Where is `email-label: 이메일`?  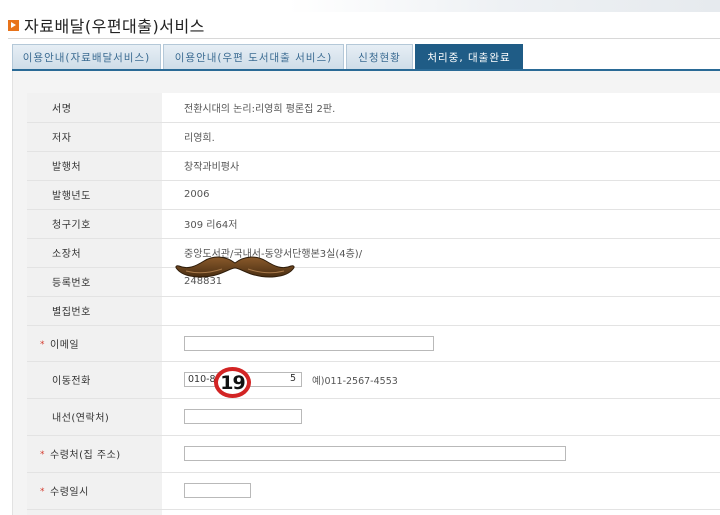 email-label: 이메일 is located at coordinates (65, 345).